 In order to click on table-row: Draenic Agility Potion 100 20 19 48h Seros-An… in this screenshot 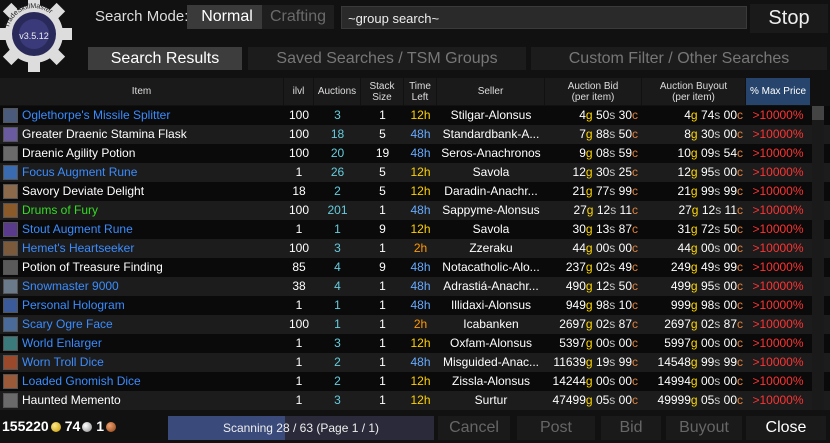, I will do `click(415, 153)`.